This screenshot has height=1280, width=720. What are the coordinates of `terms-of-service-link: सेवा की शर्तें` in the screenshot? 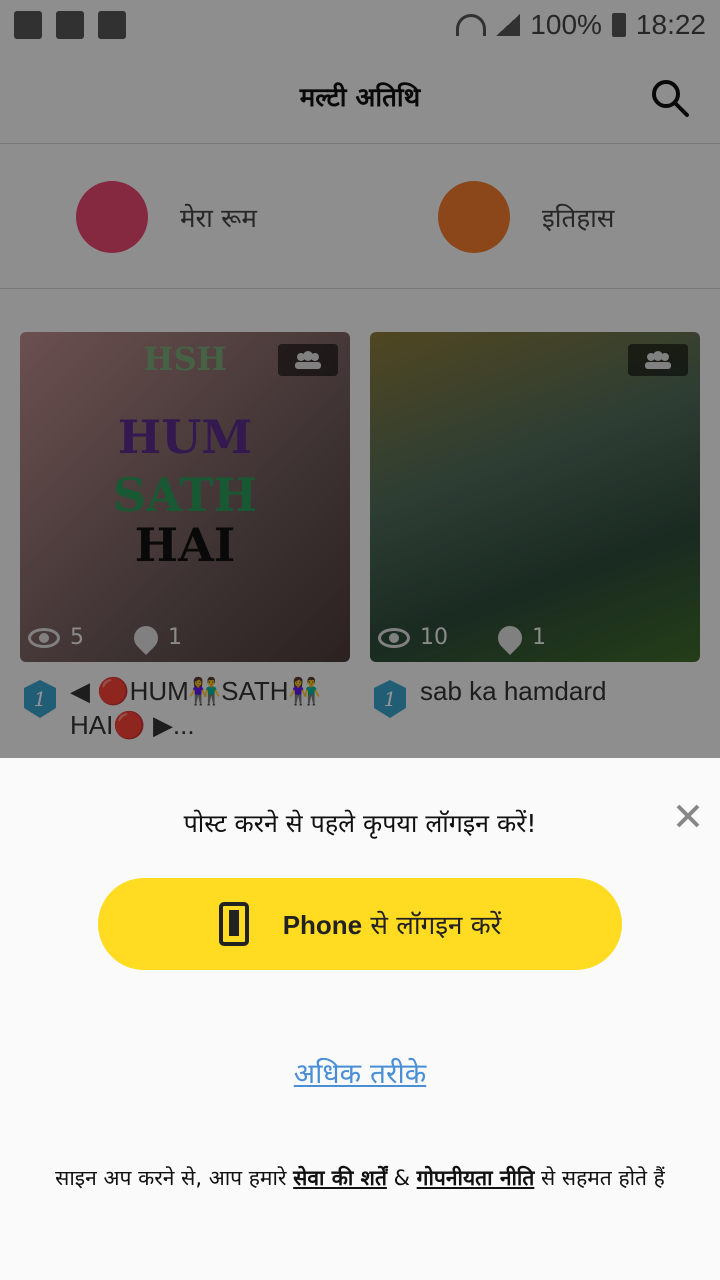 It's located at (340, 1178).